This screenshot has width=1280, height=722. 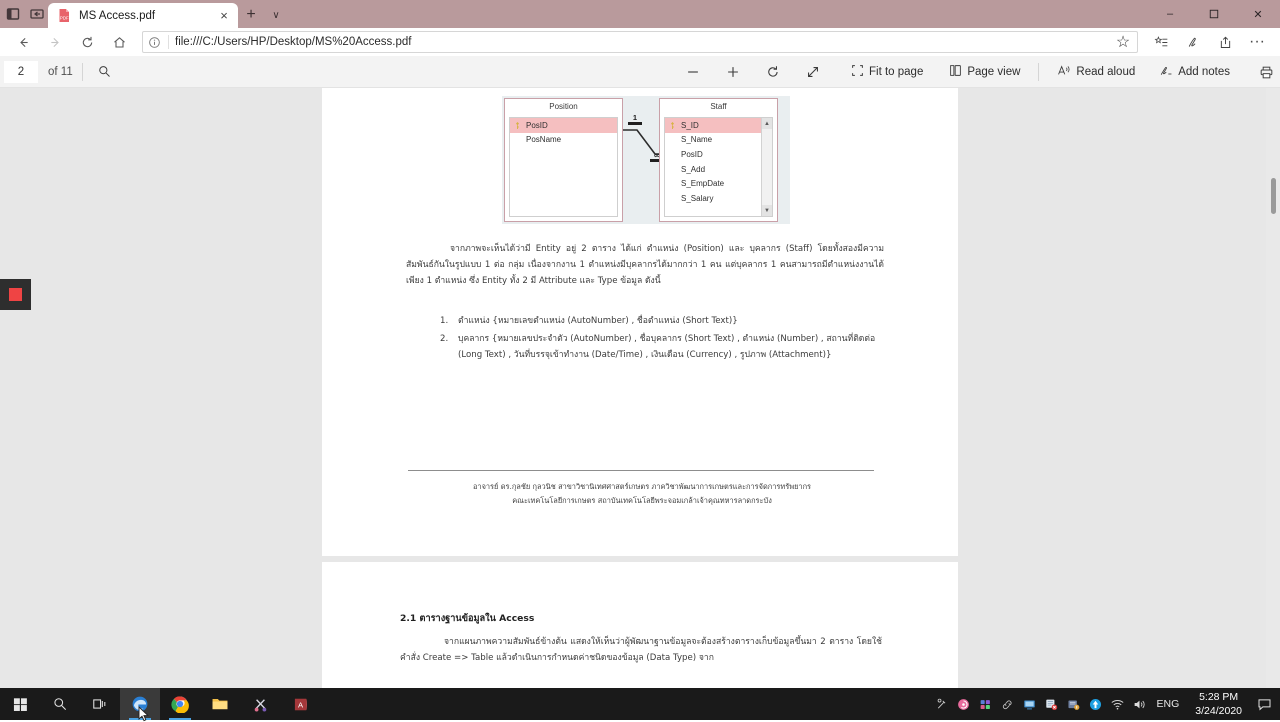 I want to click on pdf-file-icon: PDF, so click(x=64, y=15).